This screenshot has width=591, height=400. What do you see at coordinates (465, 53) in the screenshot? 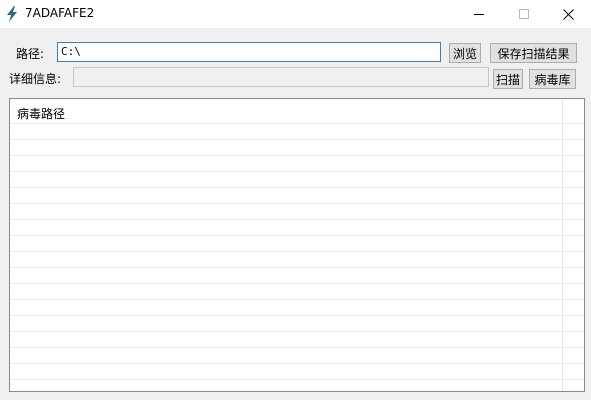
I see `browse-button: 浏览` at bounding box center [465, 53].